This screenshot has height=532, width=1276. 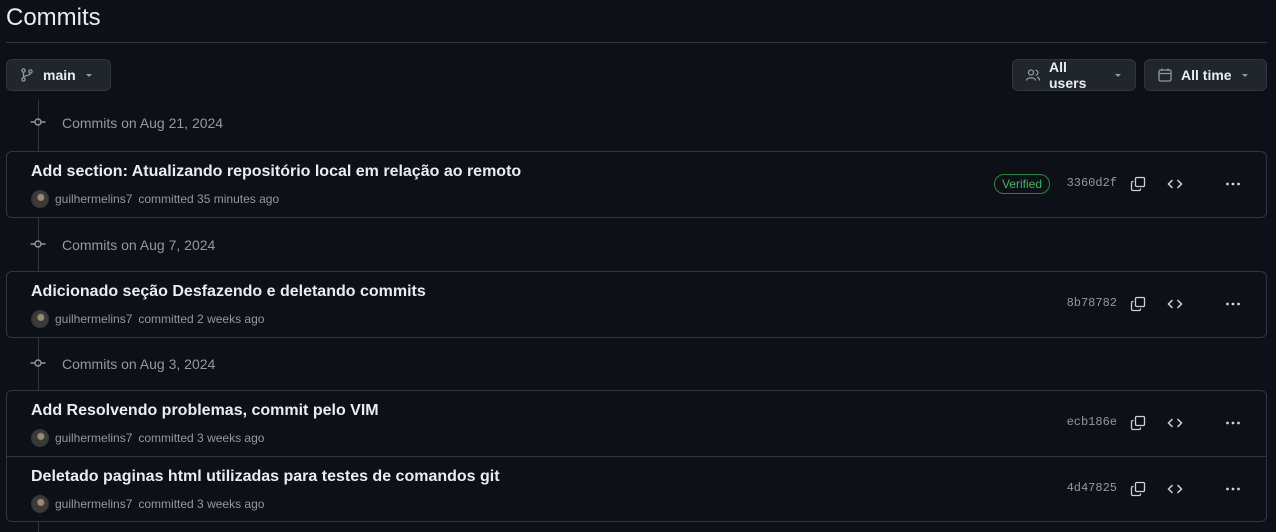 I want to click on commit-group-date: Commits on Aug 21, 2024, so click(x=143, y=123).